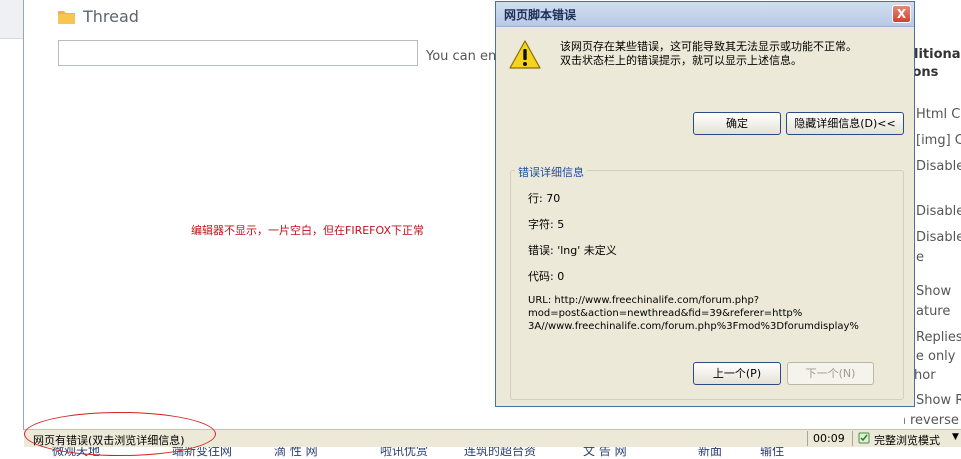 The height and width of the screenshot is (459, 961). Describe the element at coordinates (931, 420) in the screenshot. I see `option-show-reverse-cont: in reverse` at that location.